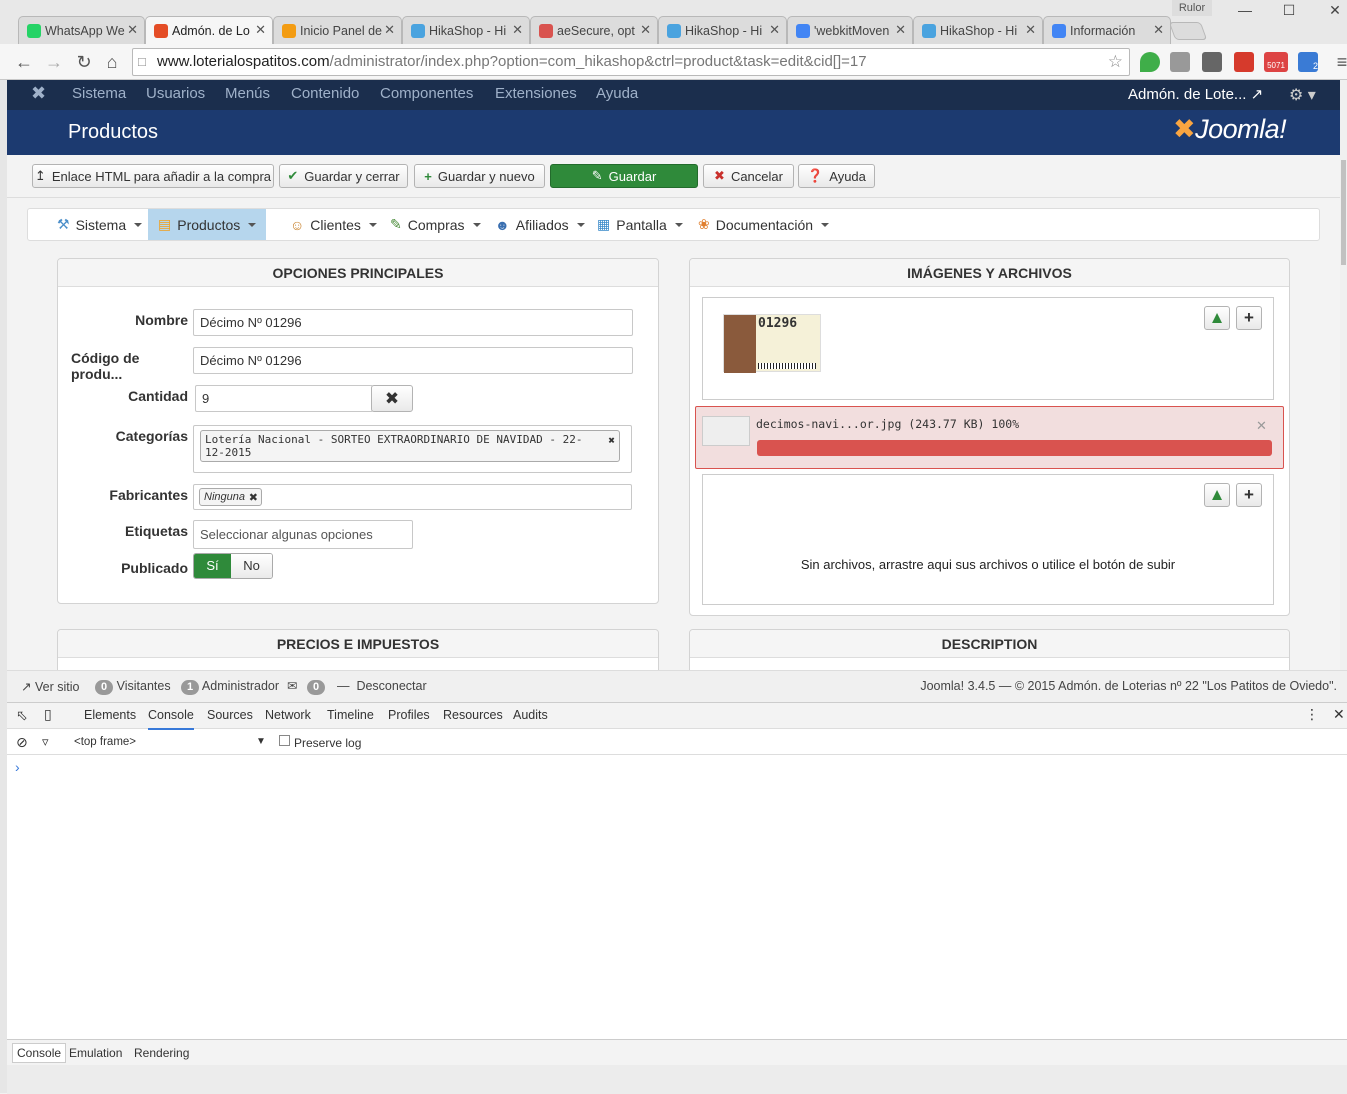  What do you see at coordinates (392, 398) in the screenshot?
I see `clear-quantity-icon: ✖` at bounding box center [392, 398].